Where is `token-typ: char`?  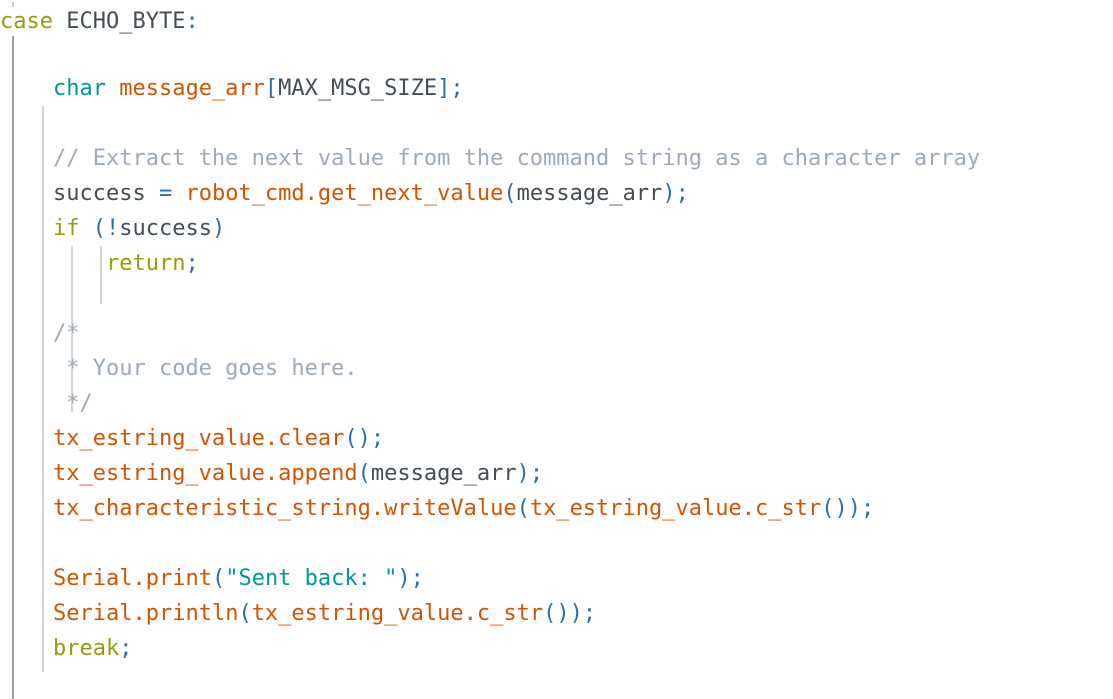
token-typ: char is located at coordinates (79, 88).